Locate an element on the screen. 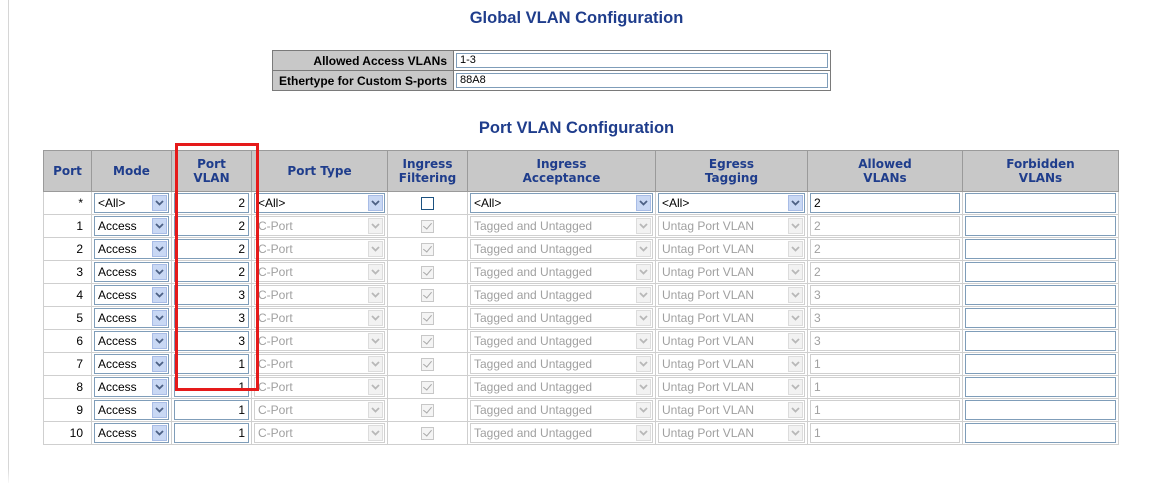 Image resolution: width=1153 pixels, height=483 pixels. port-vlan-cell: 3 is located at coordinates (211, 295).